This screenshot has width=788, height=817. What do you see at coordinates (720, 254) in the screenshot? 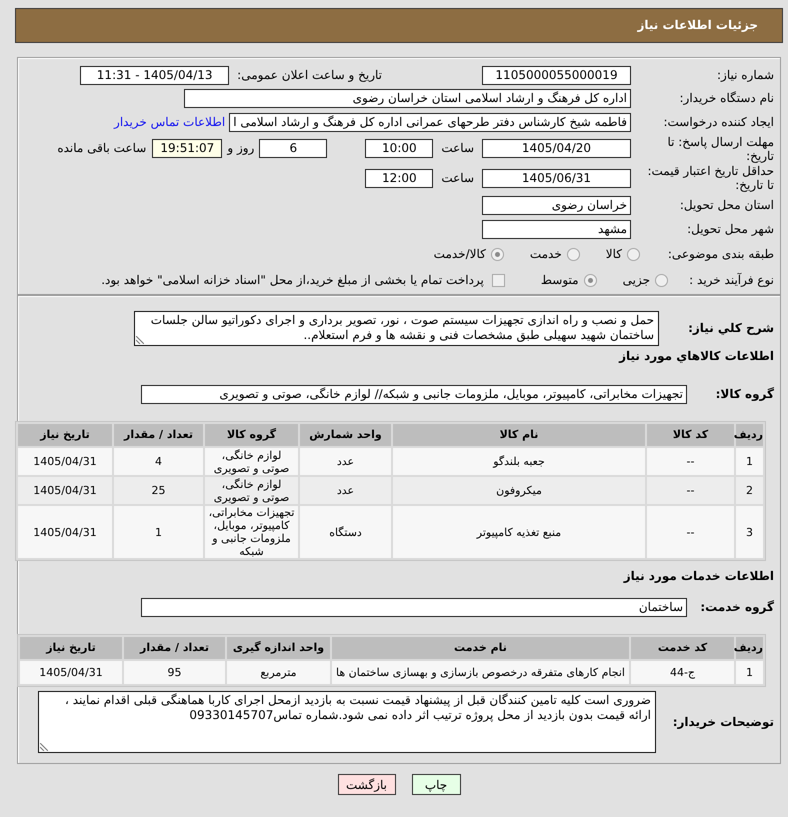
I see `field-label: طبقه بندی موضوعی:` at bounding box center [720, 254].